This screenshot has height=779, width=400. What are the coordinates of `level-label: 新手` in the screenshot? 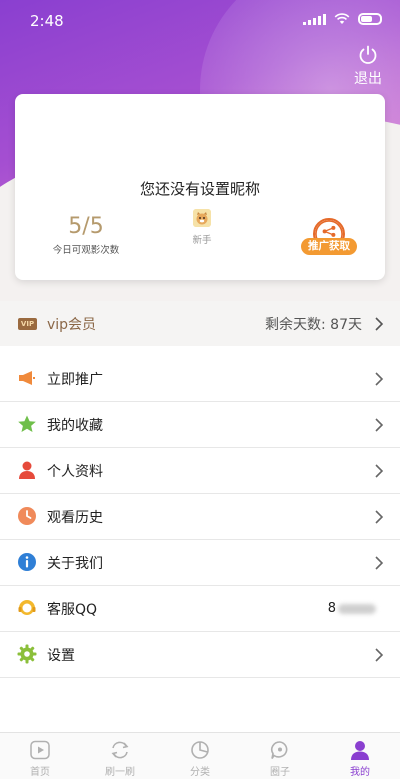 It's located at (202, 240).